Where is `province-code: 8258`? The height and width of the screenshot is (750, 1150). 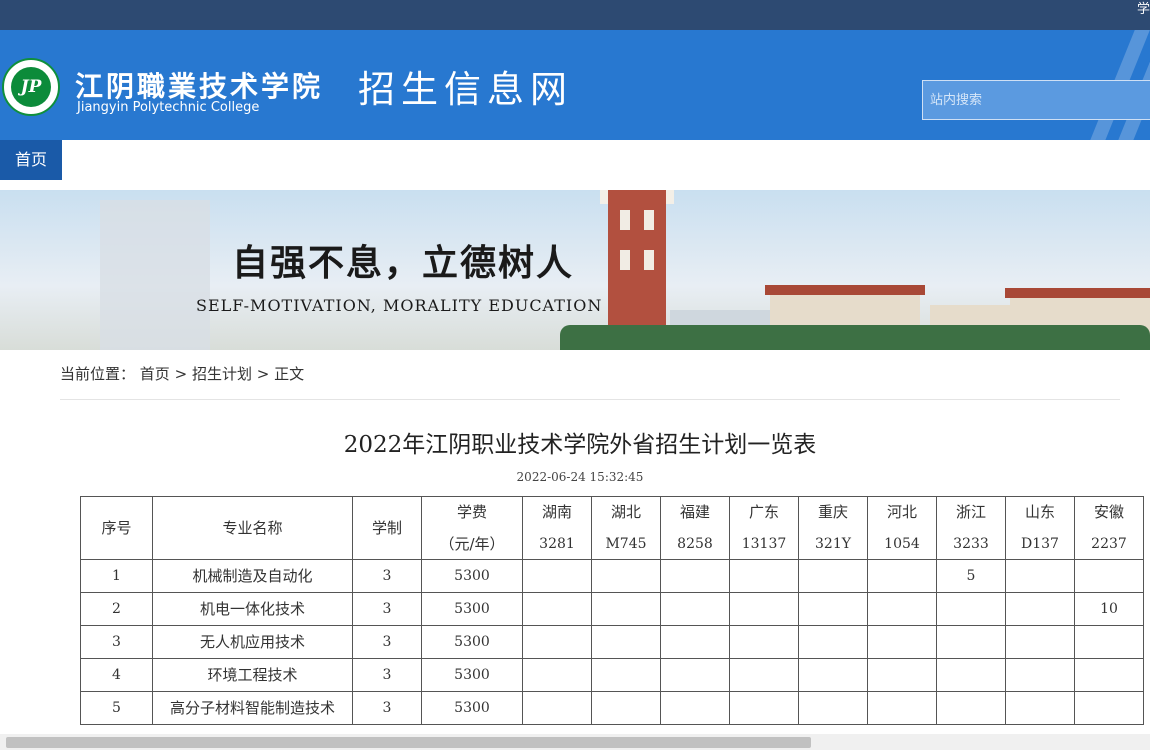
province-code: 8258 is located at coordinates (695, 544).